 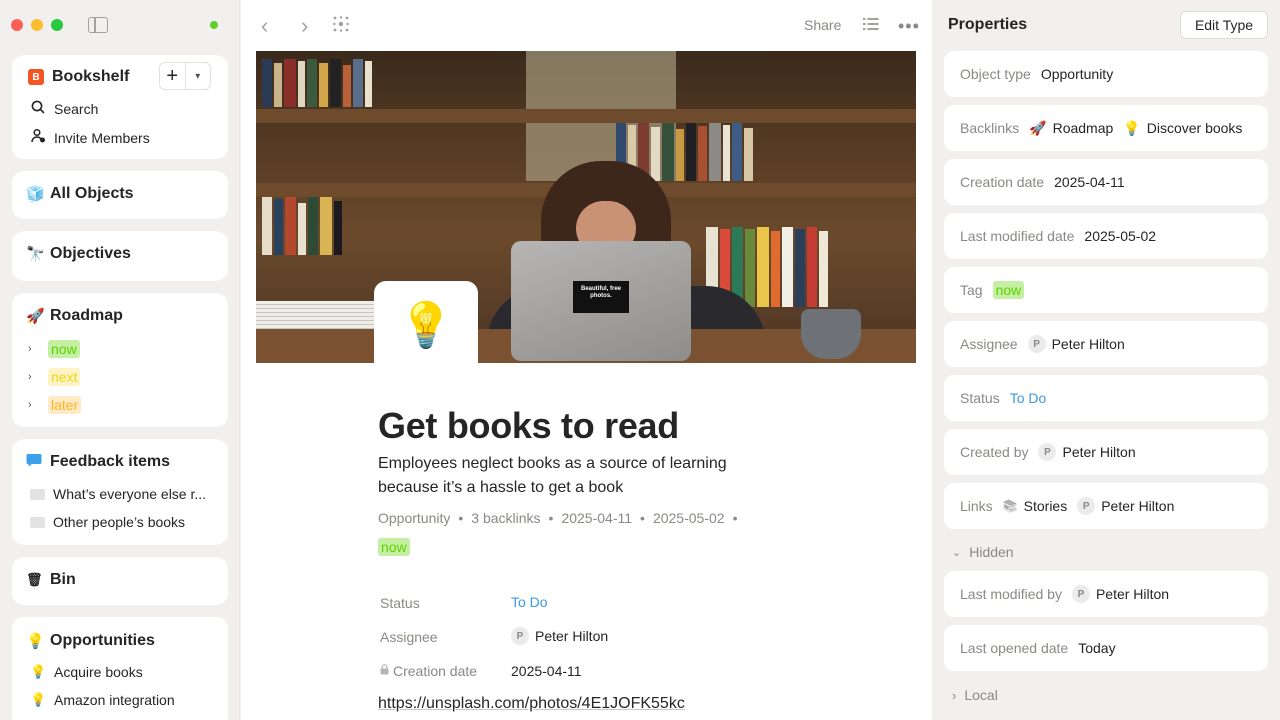 I want to click on meta-modified: 2025-05-02, so click(x=689, y=518).